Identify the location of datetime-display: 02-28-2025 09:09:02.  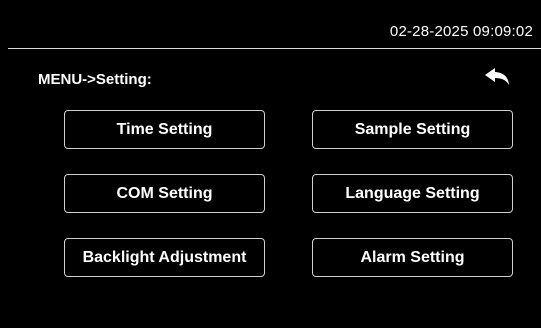
(461, 31).